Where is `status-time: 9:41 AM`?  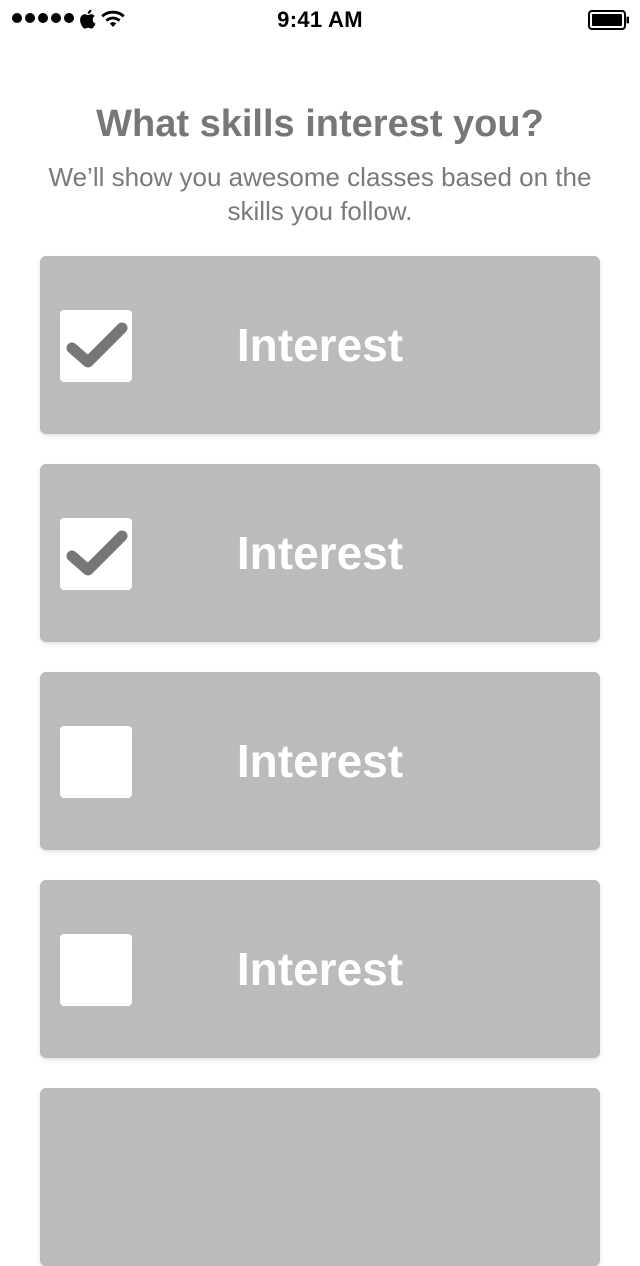 status-time: 9:41 AM is located at coordinates (320, 19).